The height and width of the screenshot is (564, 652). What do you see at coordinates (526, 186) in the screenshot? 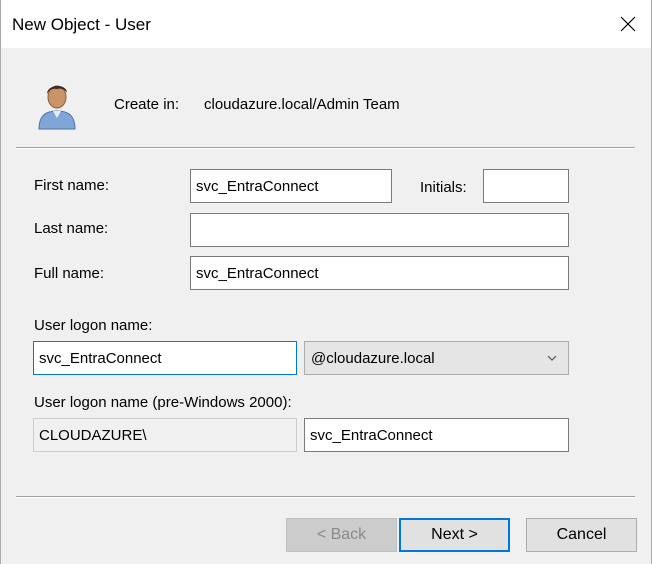
I see `initials-field` at bounding box center [526, 186].